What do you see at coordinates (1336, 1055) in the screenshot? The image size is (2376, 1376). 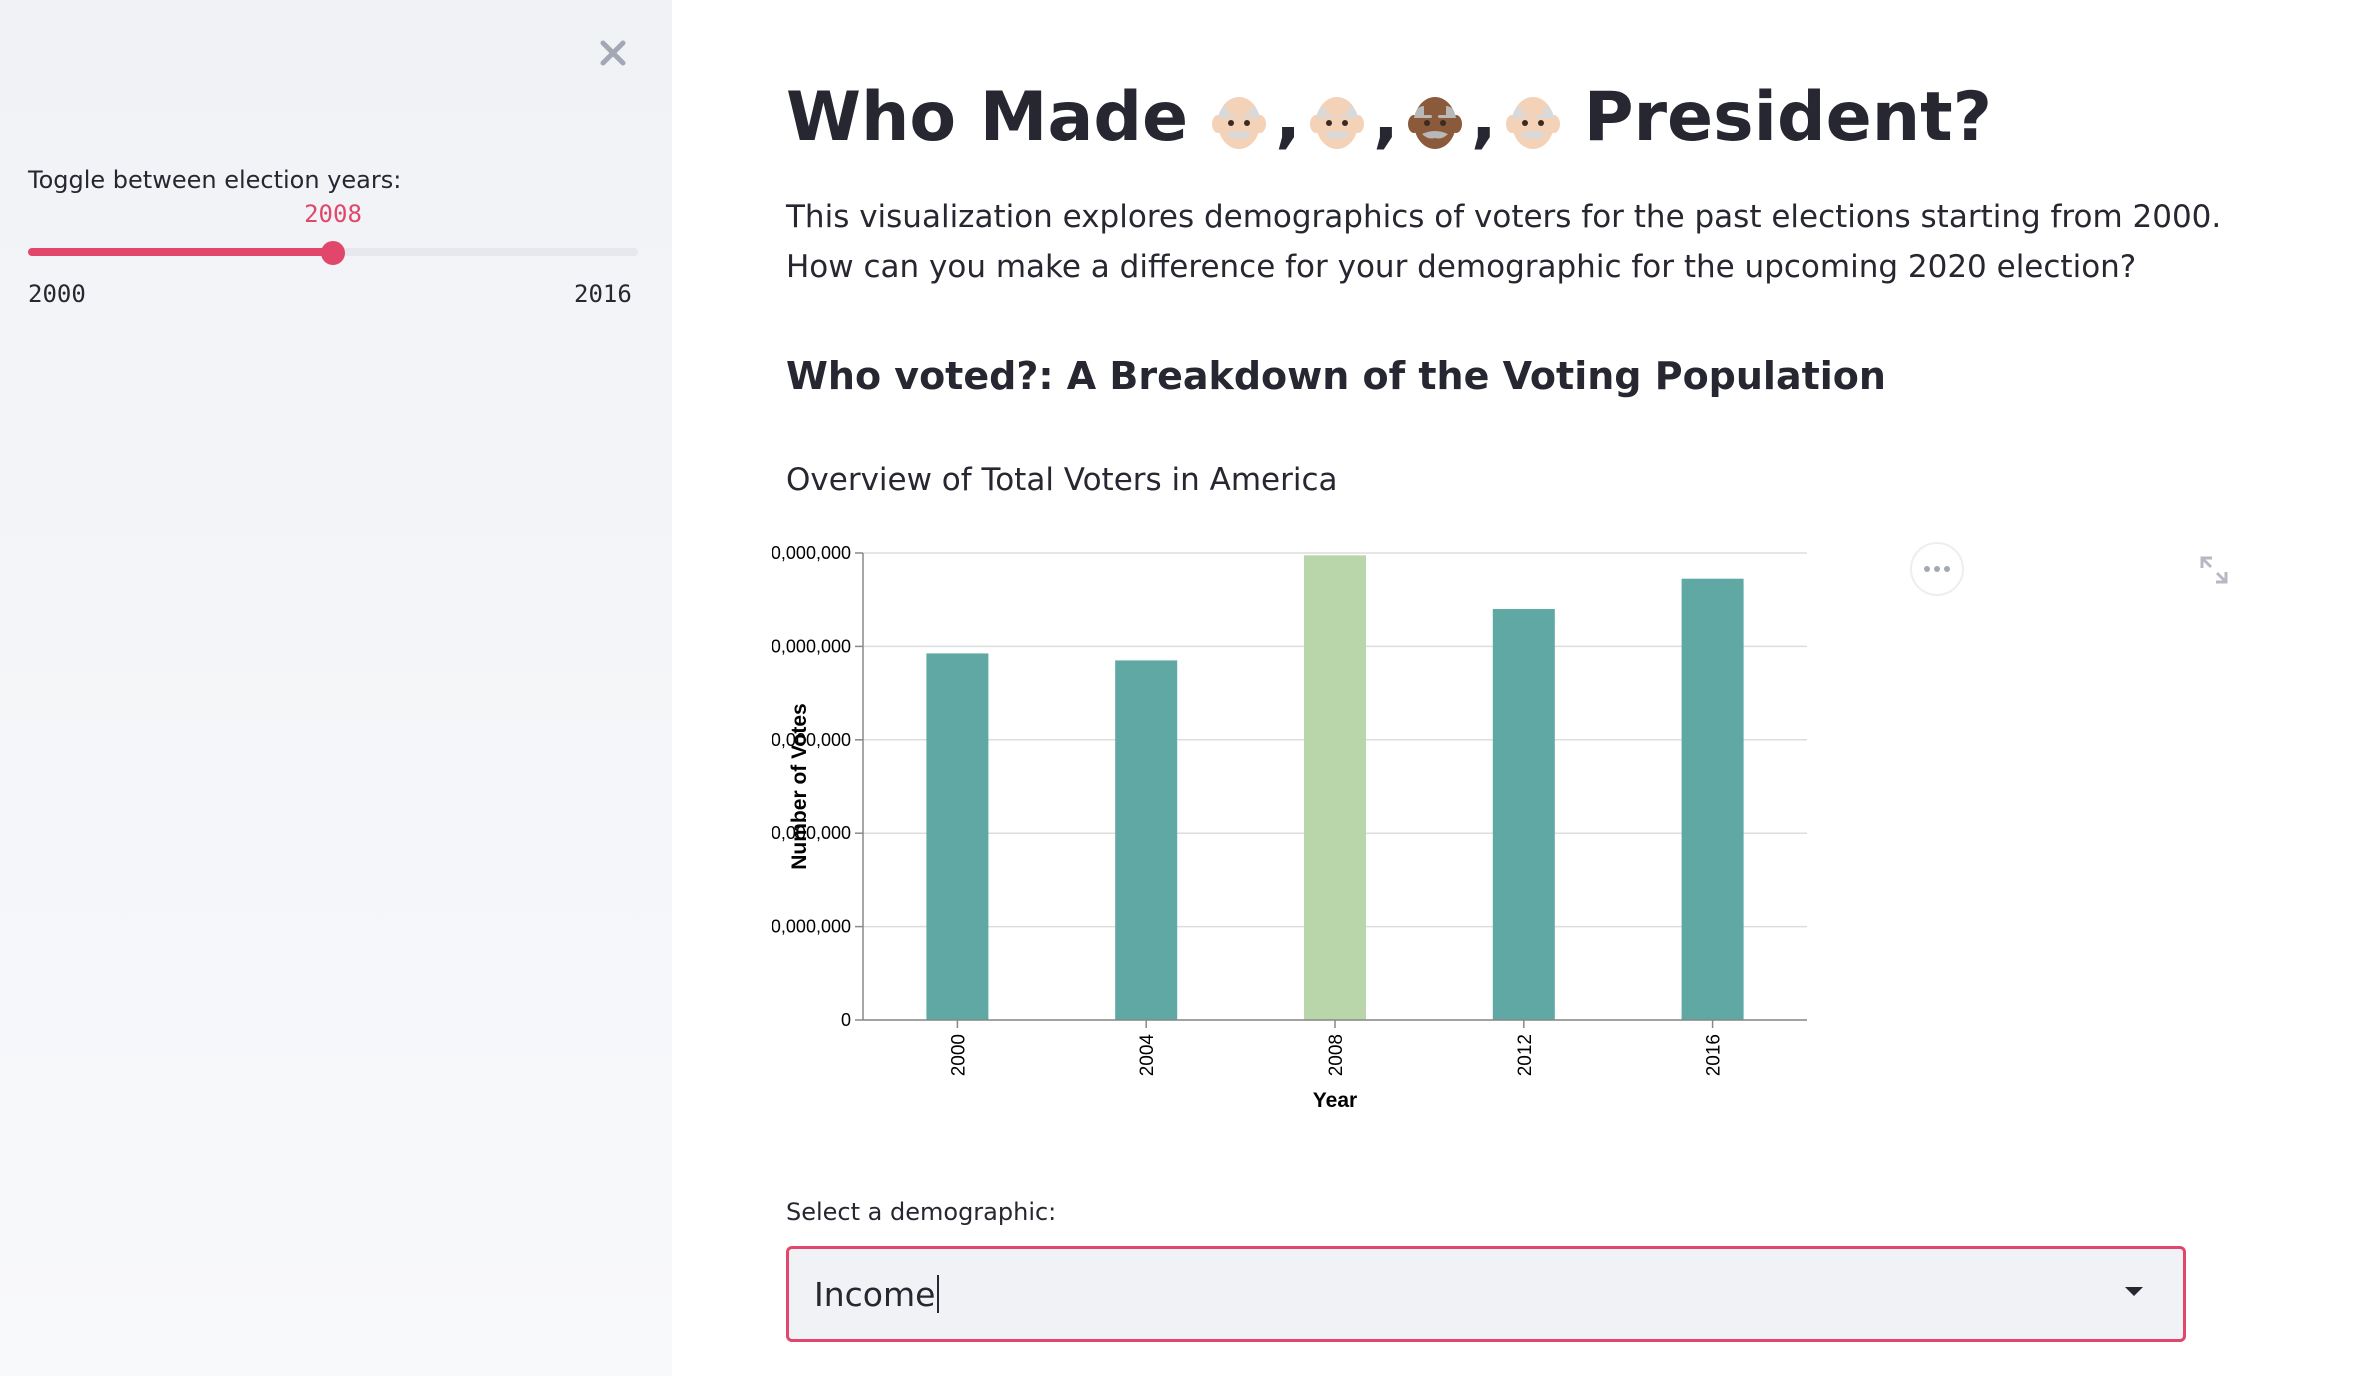 I see `x-tick-label: 2008` at bounding box center [1336, 1055].